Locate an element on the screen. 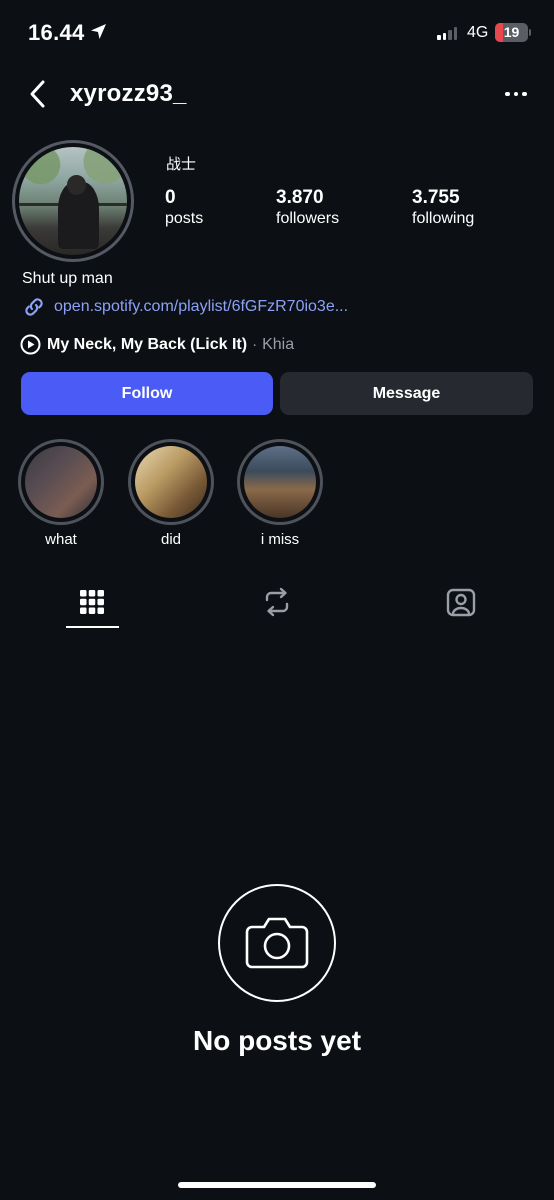  battery-level: 19 is located at coordinates (511, 32).